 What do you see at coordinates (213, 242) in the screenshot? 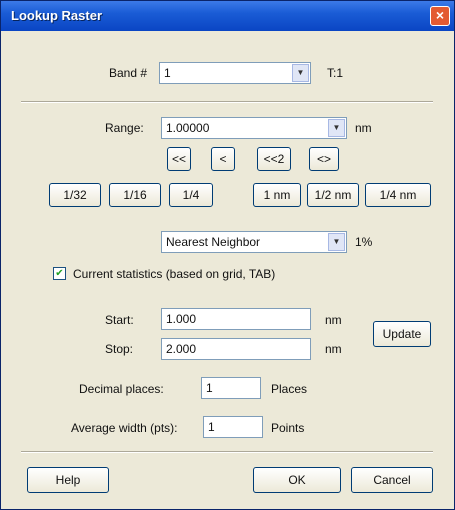
I see `method-select-value: Nearest Neighbor` at bounding box center [213, 242].